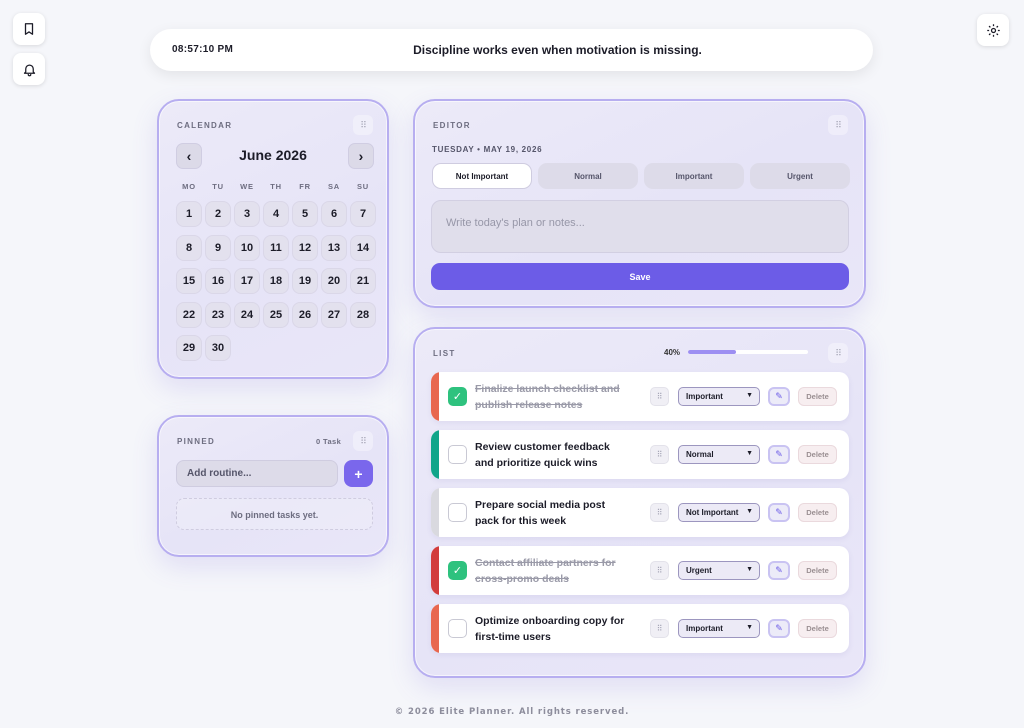 The image size is (1024, 728). I want to click on priority-option-not-important: Not Important, so click(482, 176).